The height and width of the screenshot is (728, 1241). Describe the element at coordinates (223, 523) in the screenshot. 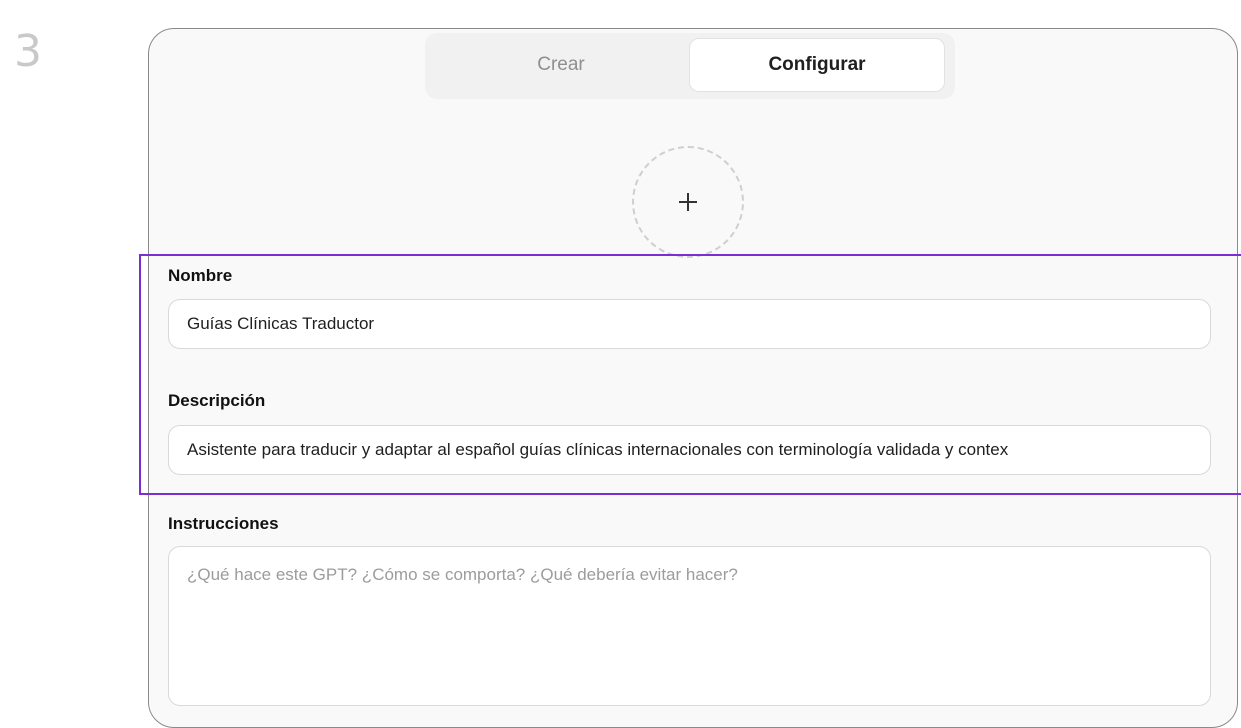

I see `instructions-label: Instrucciones` at that location.